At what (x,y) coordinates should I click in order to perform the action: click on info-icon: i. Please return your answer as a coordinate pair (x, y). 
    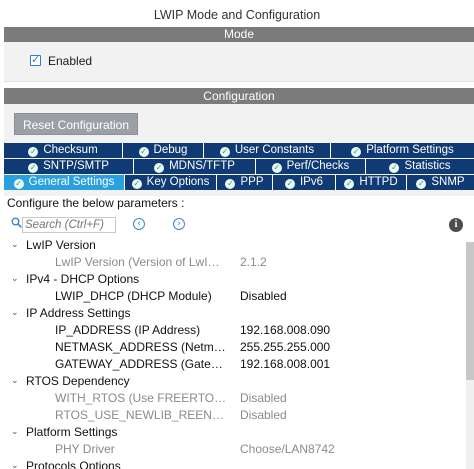
    Looking at the image, I should click on (456, 225).